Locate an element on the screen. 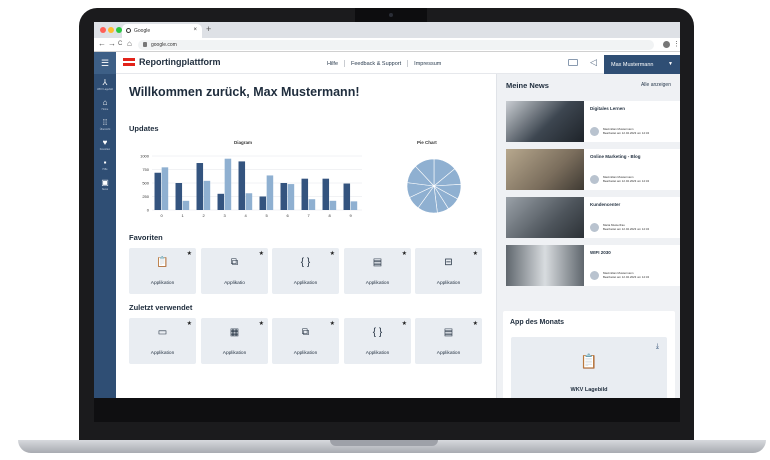 The width and height of the screenshot is (770, 460). forward-button: → is located at coordinates (112, 43).